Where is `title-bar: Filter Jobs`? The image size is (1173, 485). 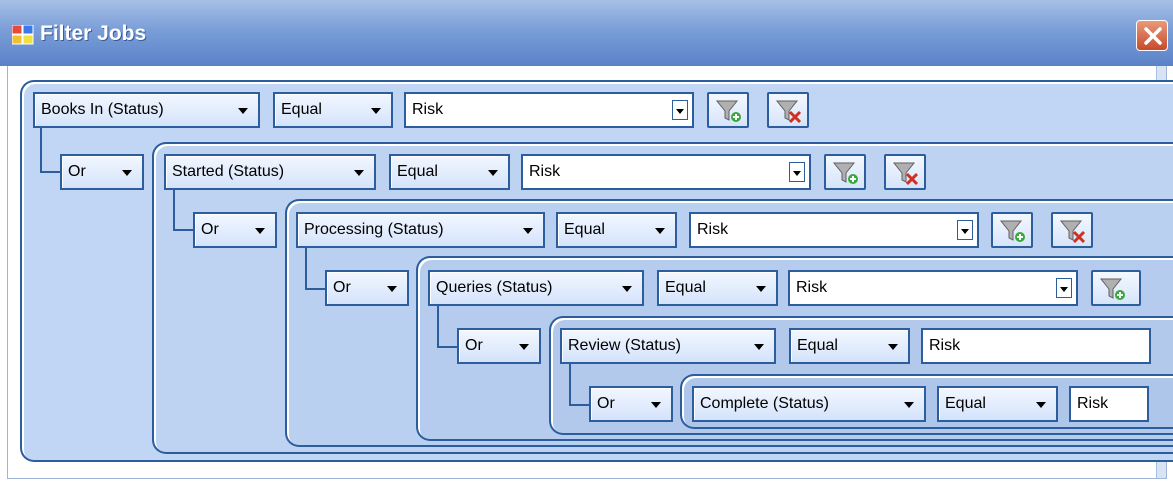
title-bar: Filter Jobs is located at coordinates (586, 33).